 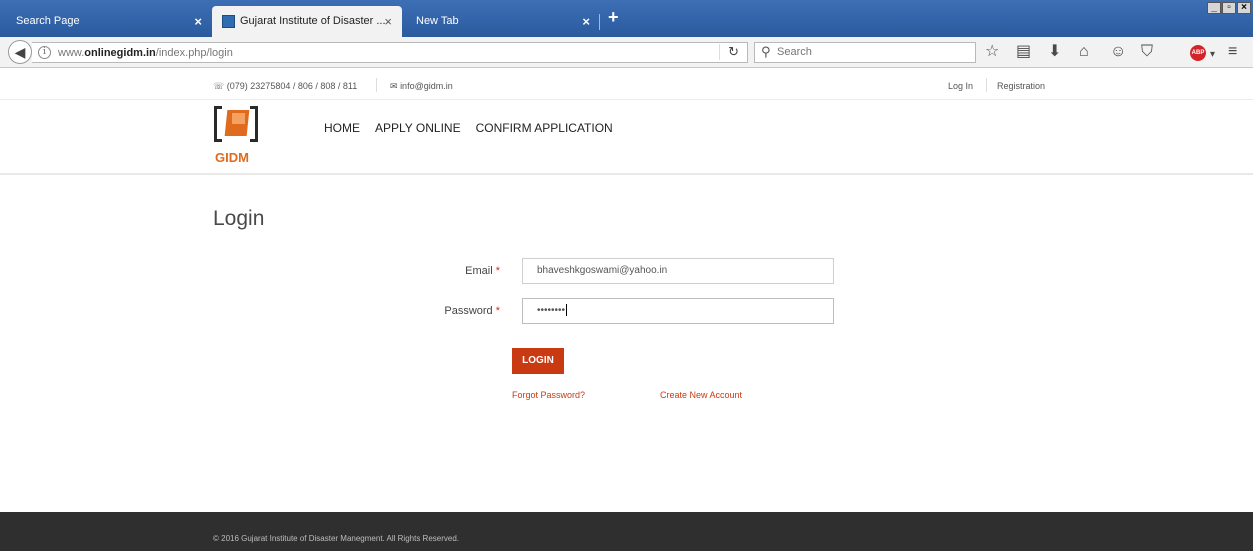 What do you see at coordinates (544, 128) in the screenshot?
I see `menu-item-confirm-application: CONFIRM APPLICATION` at bounding box center [544, 128].